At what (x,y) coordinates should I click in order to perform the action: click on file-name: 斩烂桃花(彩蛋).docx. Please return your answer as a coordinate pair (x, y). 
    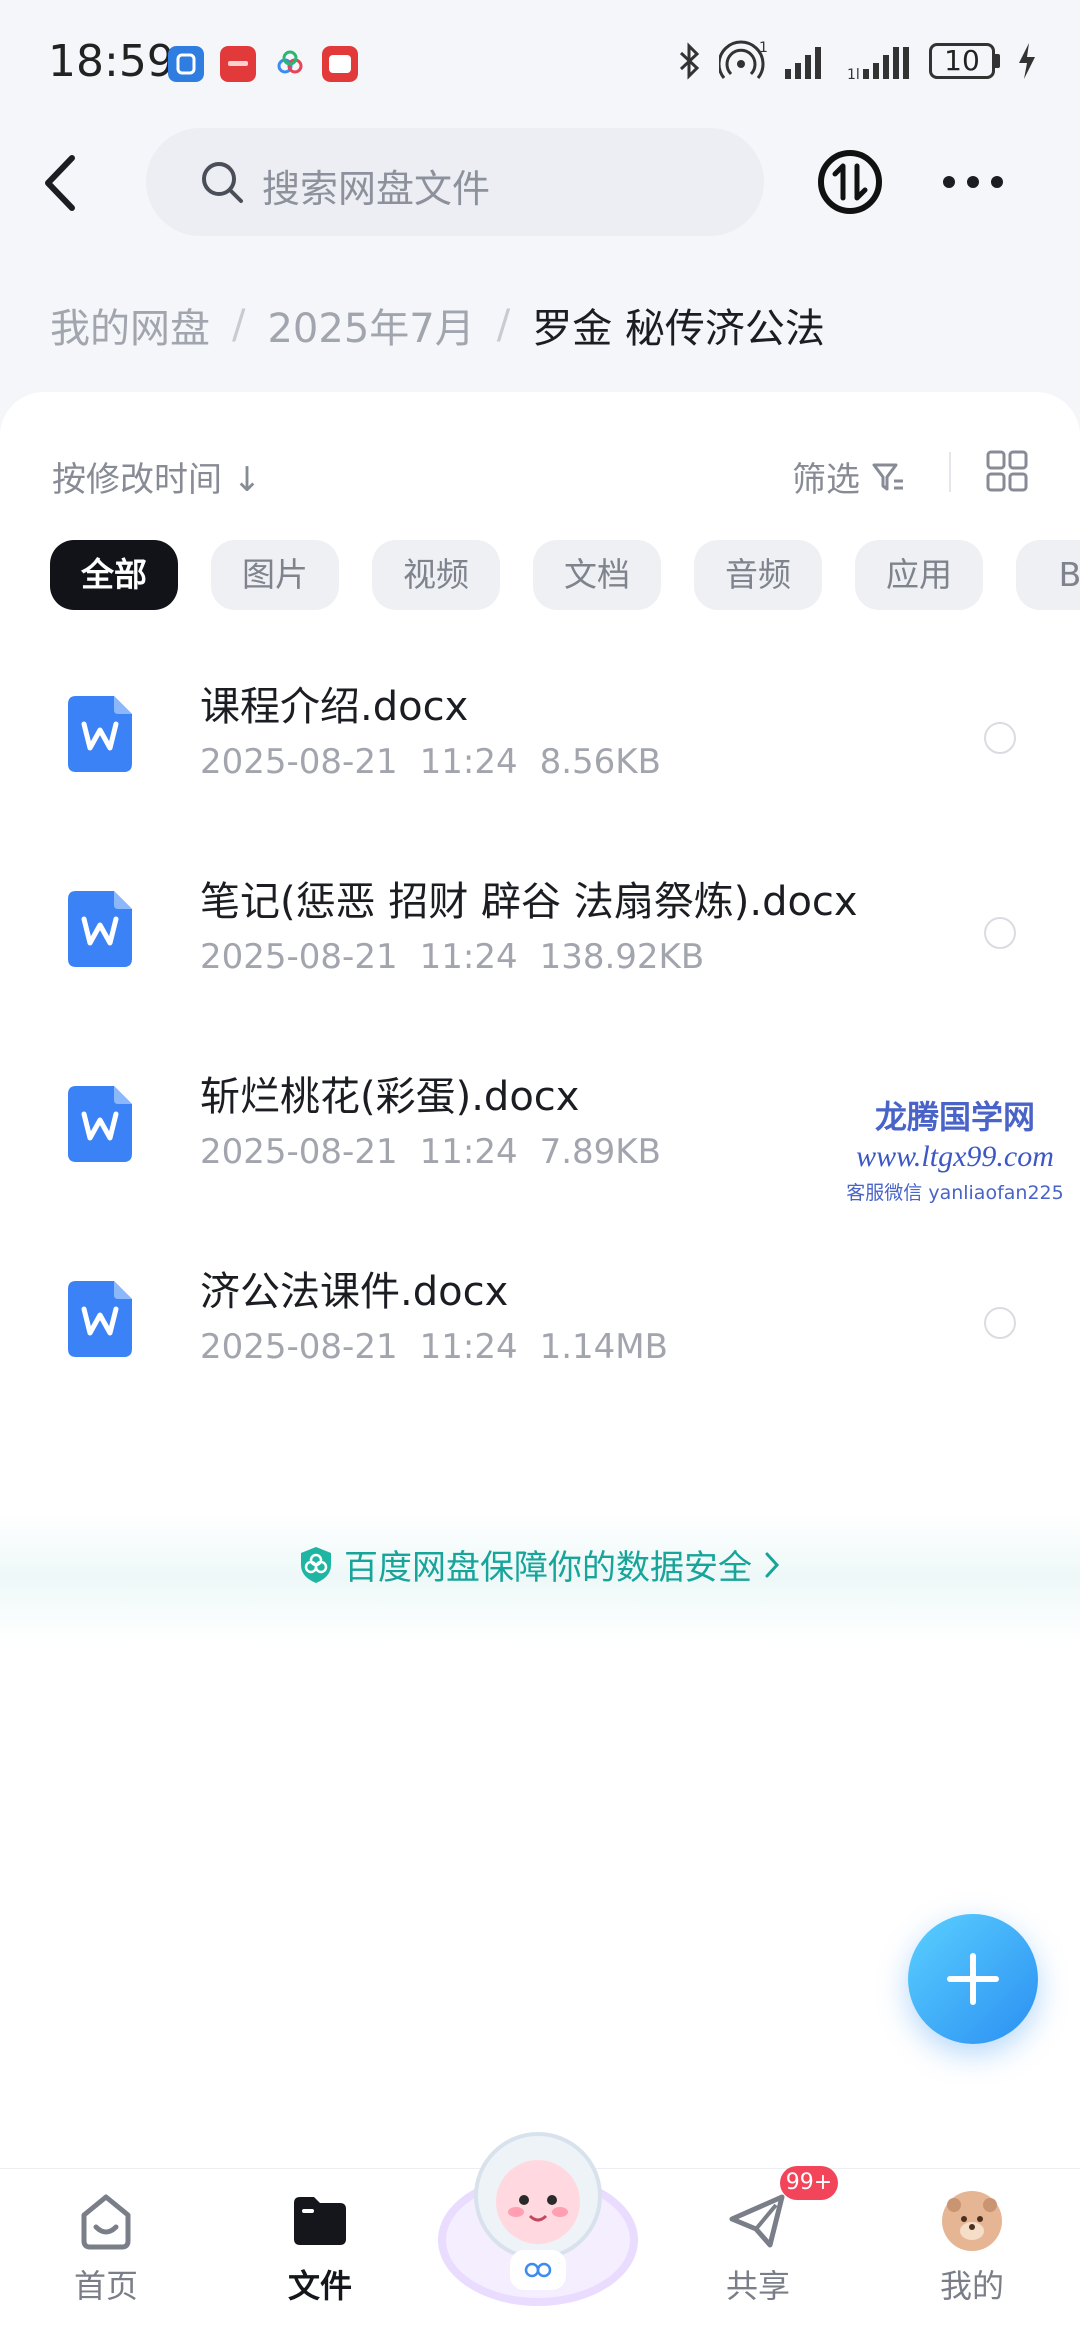
    Looking at the image, I should click on (390, 1097).